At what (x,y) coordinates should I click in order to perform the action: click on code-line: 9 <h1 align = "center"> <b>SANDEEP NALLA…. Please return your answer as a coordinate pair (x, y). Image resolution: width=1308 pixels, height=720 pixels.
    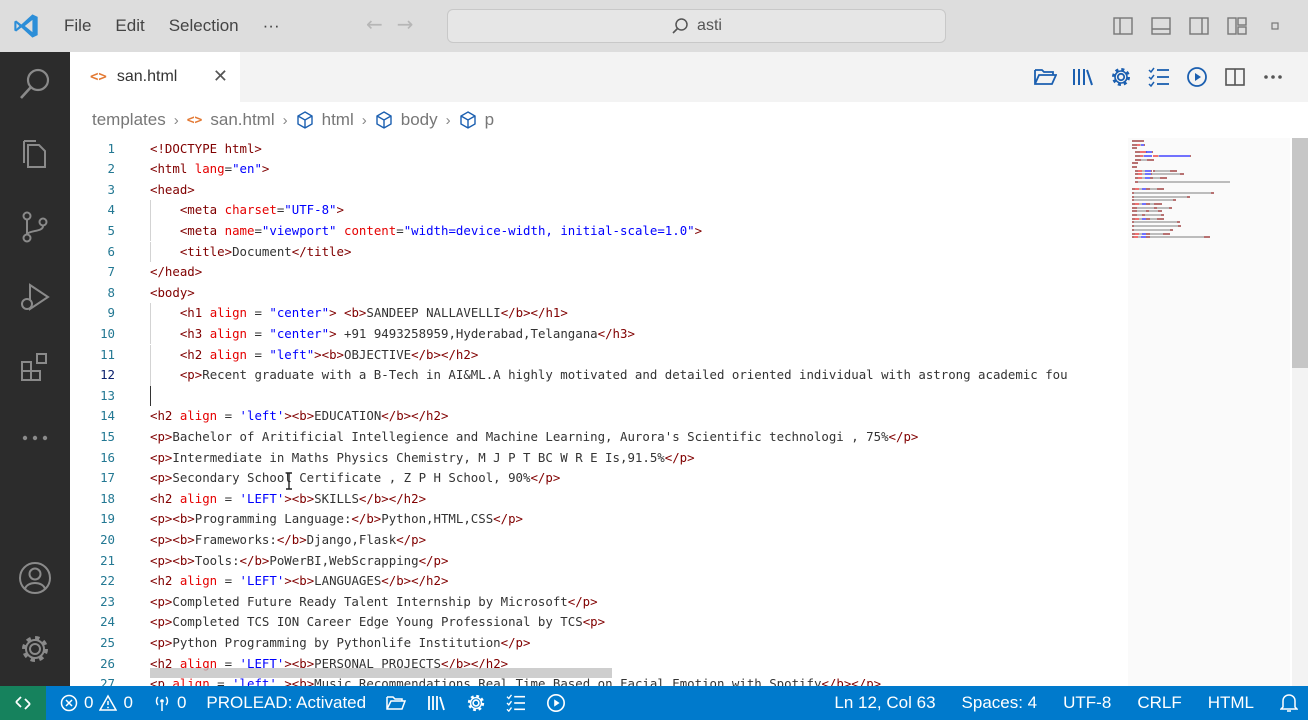
    Looking at the image, I should click on (598, 313).